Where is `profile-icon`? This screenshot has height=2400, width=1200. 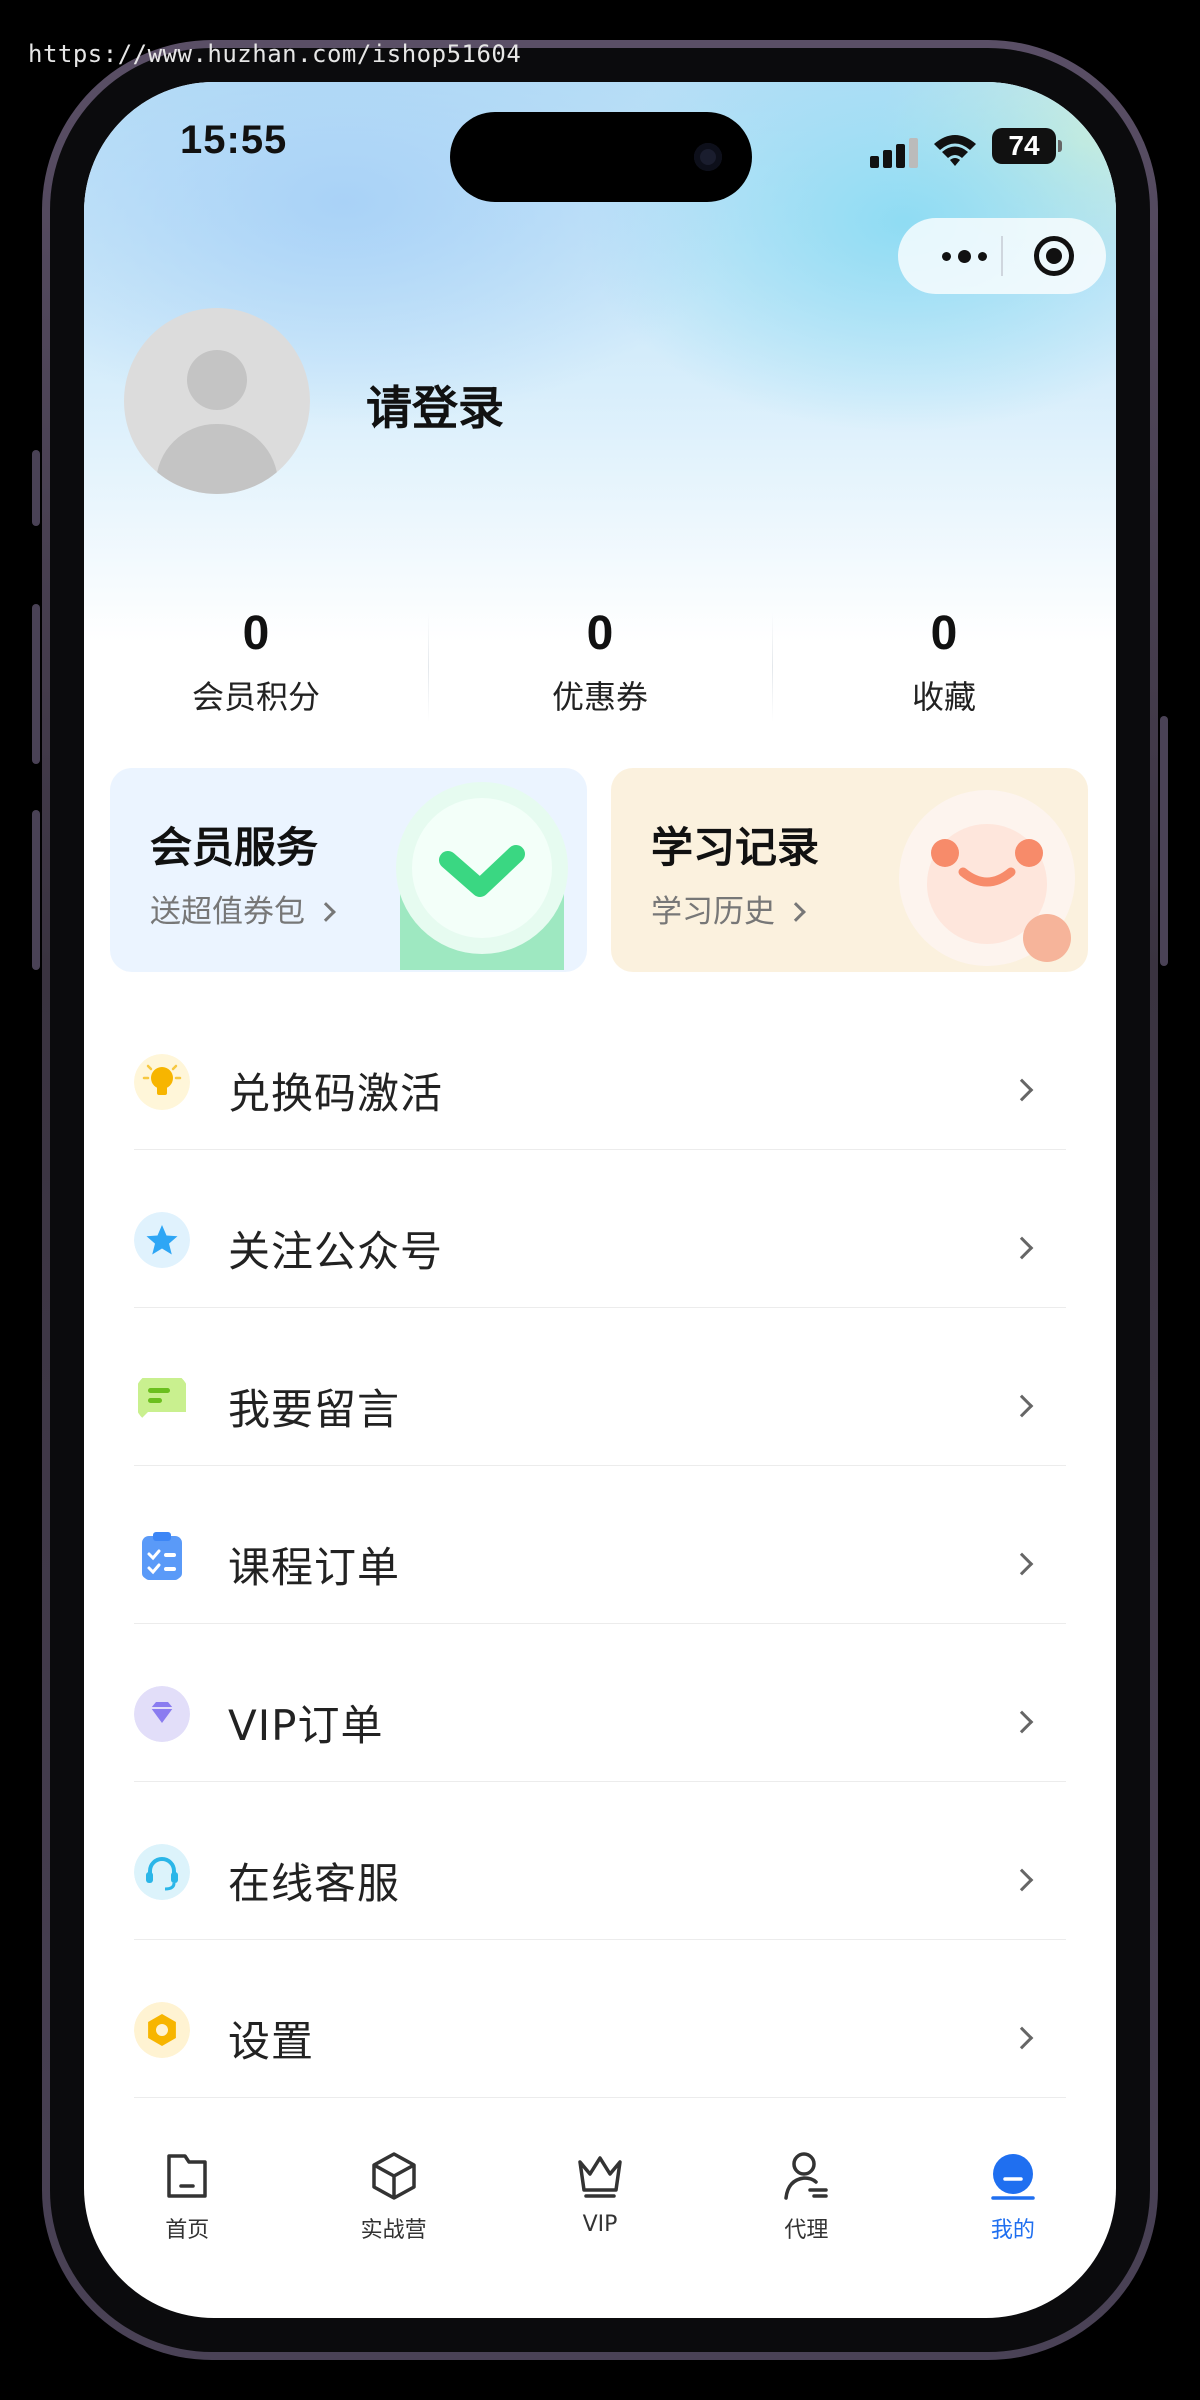 profile-icon is located at coordinates (1013, 2177).